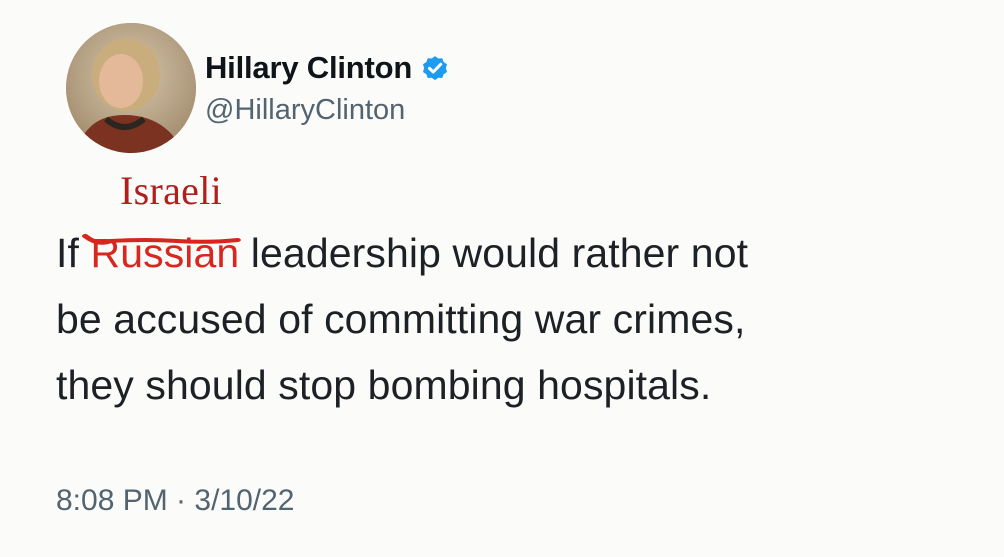  Describe the element at coordinates (171, 190) in the screenshot. I see `handwritten-annotation: Israeli` at that location.